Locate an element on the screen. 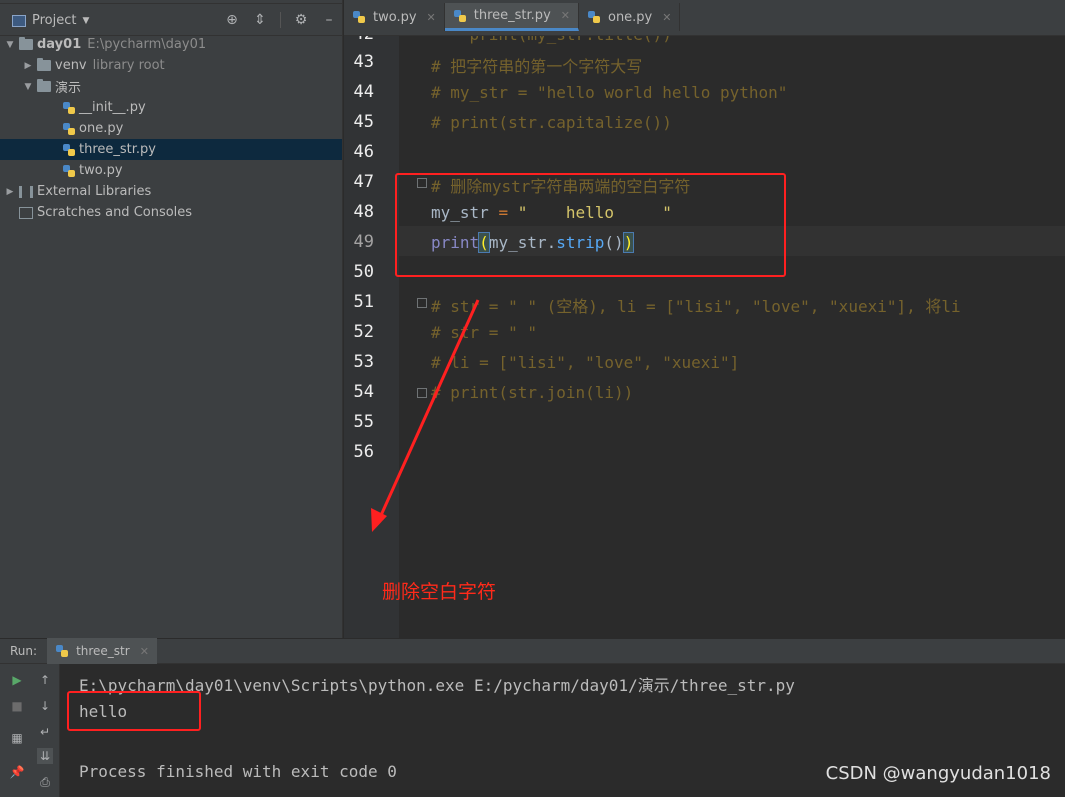 Image resolution: width=1065 pixels, height=797 pixels. tree-label: one.py is located at coordinates (101, 128).